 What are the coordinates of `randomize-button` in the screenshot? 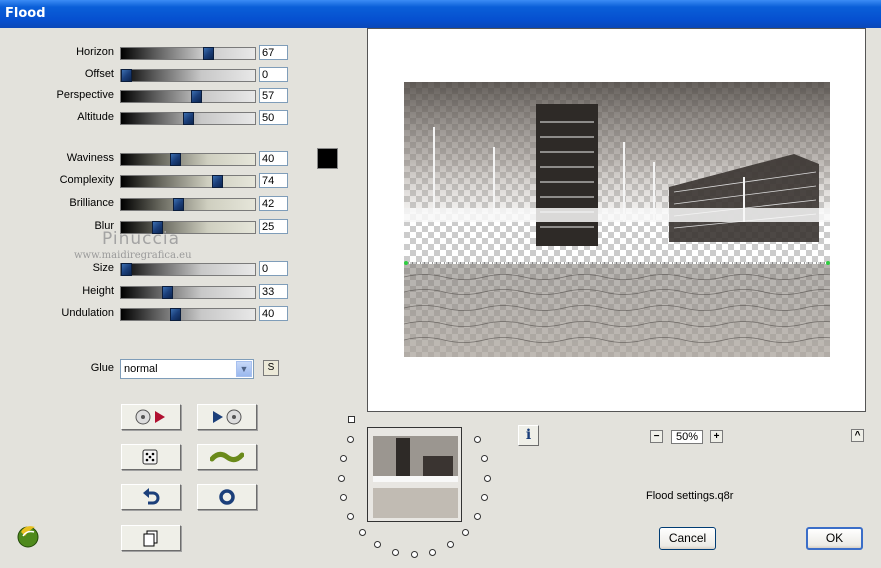 It's located at (151, 457).